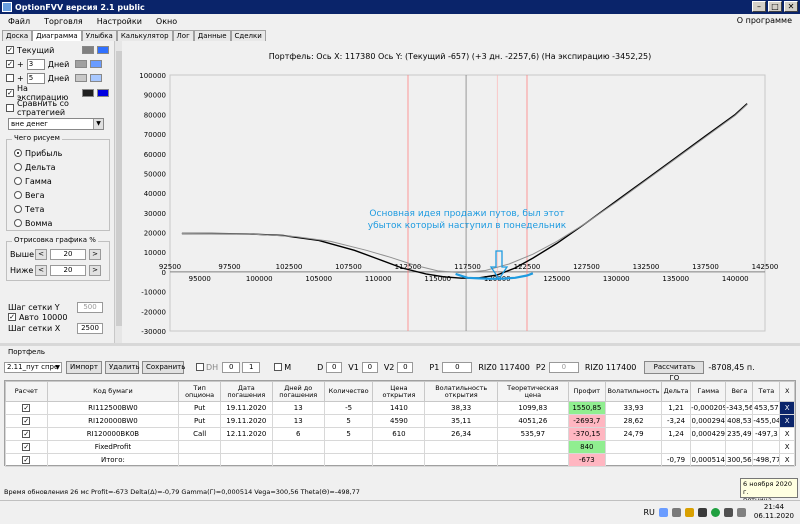 Image resolution: width=800 pixels, height=524 pixels. What do you see at coordinates (90, 328) in the screenshot?
I see `grid-x-field: 2500` at bounding box center [90, 328].